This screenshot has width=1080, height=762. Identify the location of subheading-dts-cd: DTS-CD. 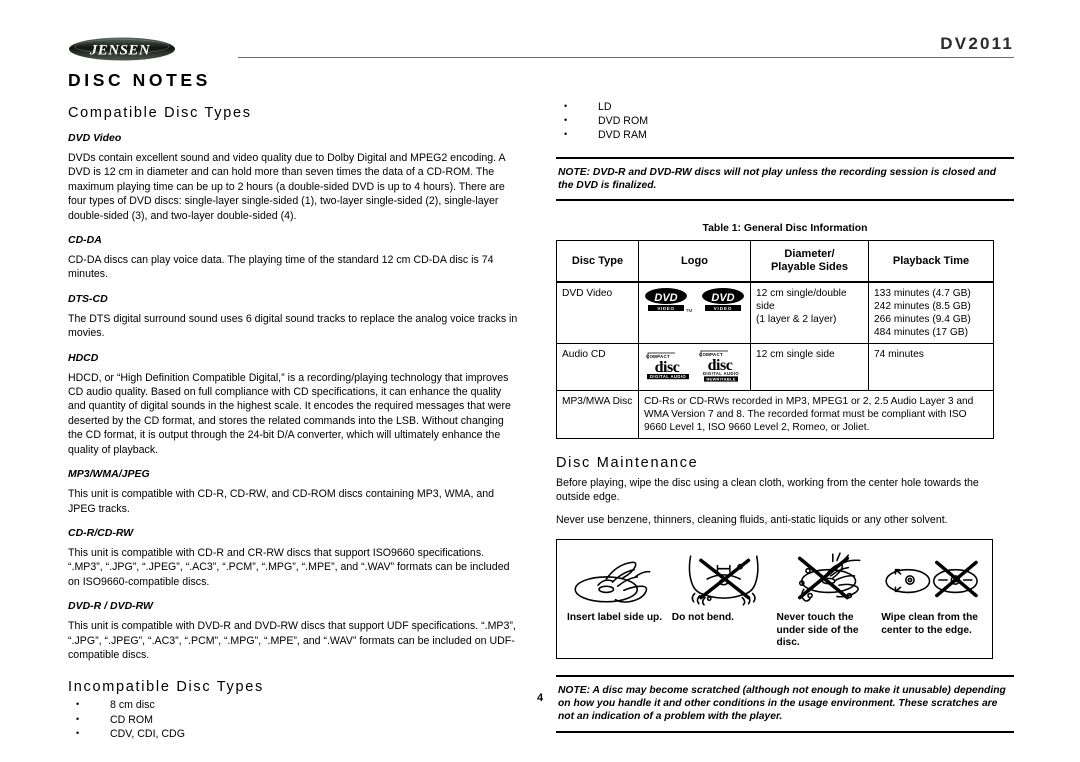
(88, 298).